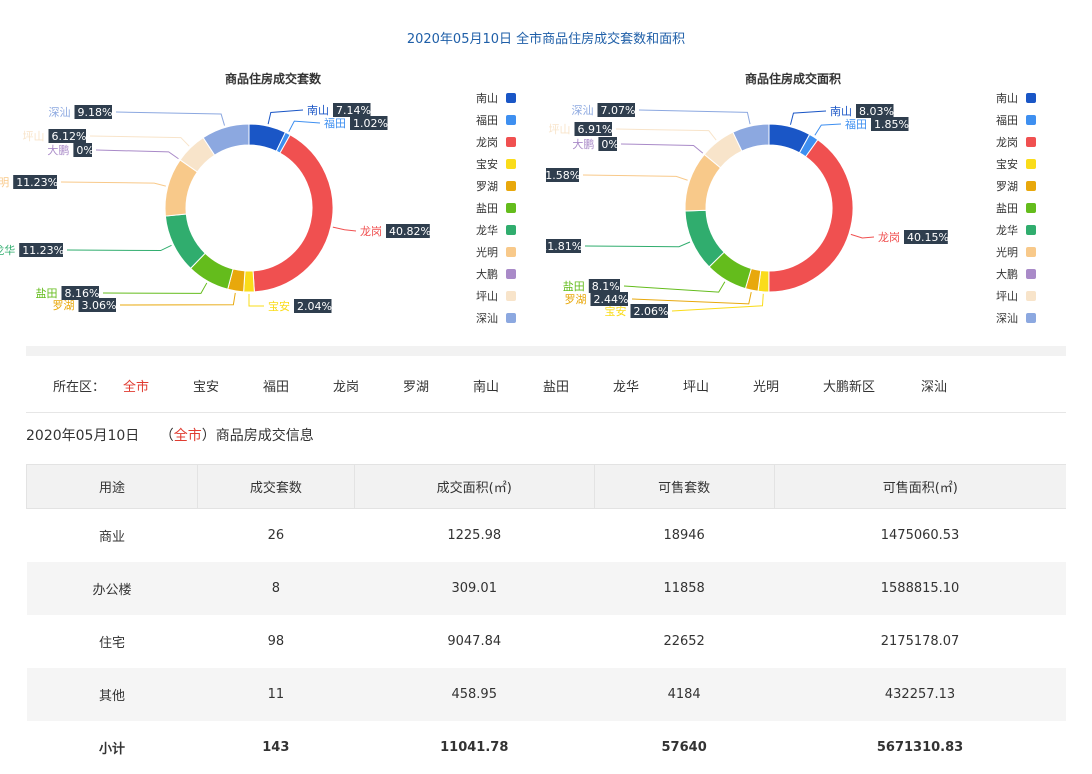  I want to click on cell: 309.01, so click(474, 588).